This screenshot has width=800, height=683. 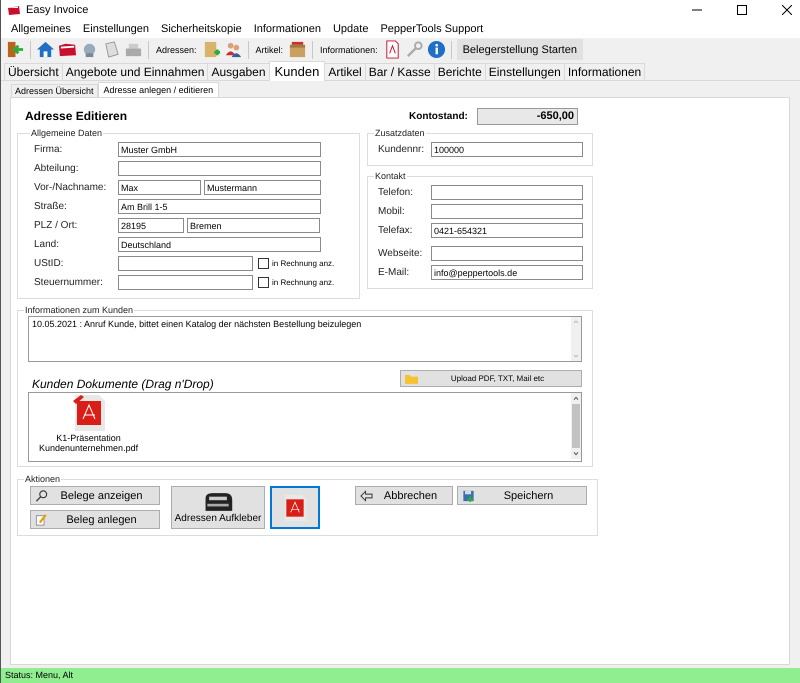 I want to click on document-name: Kundenunternehmen.pdf, so click(x=88, y=448).